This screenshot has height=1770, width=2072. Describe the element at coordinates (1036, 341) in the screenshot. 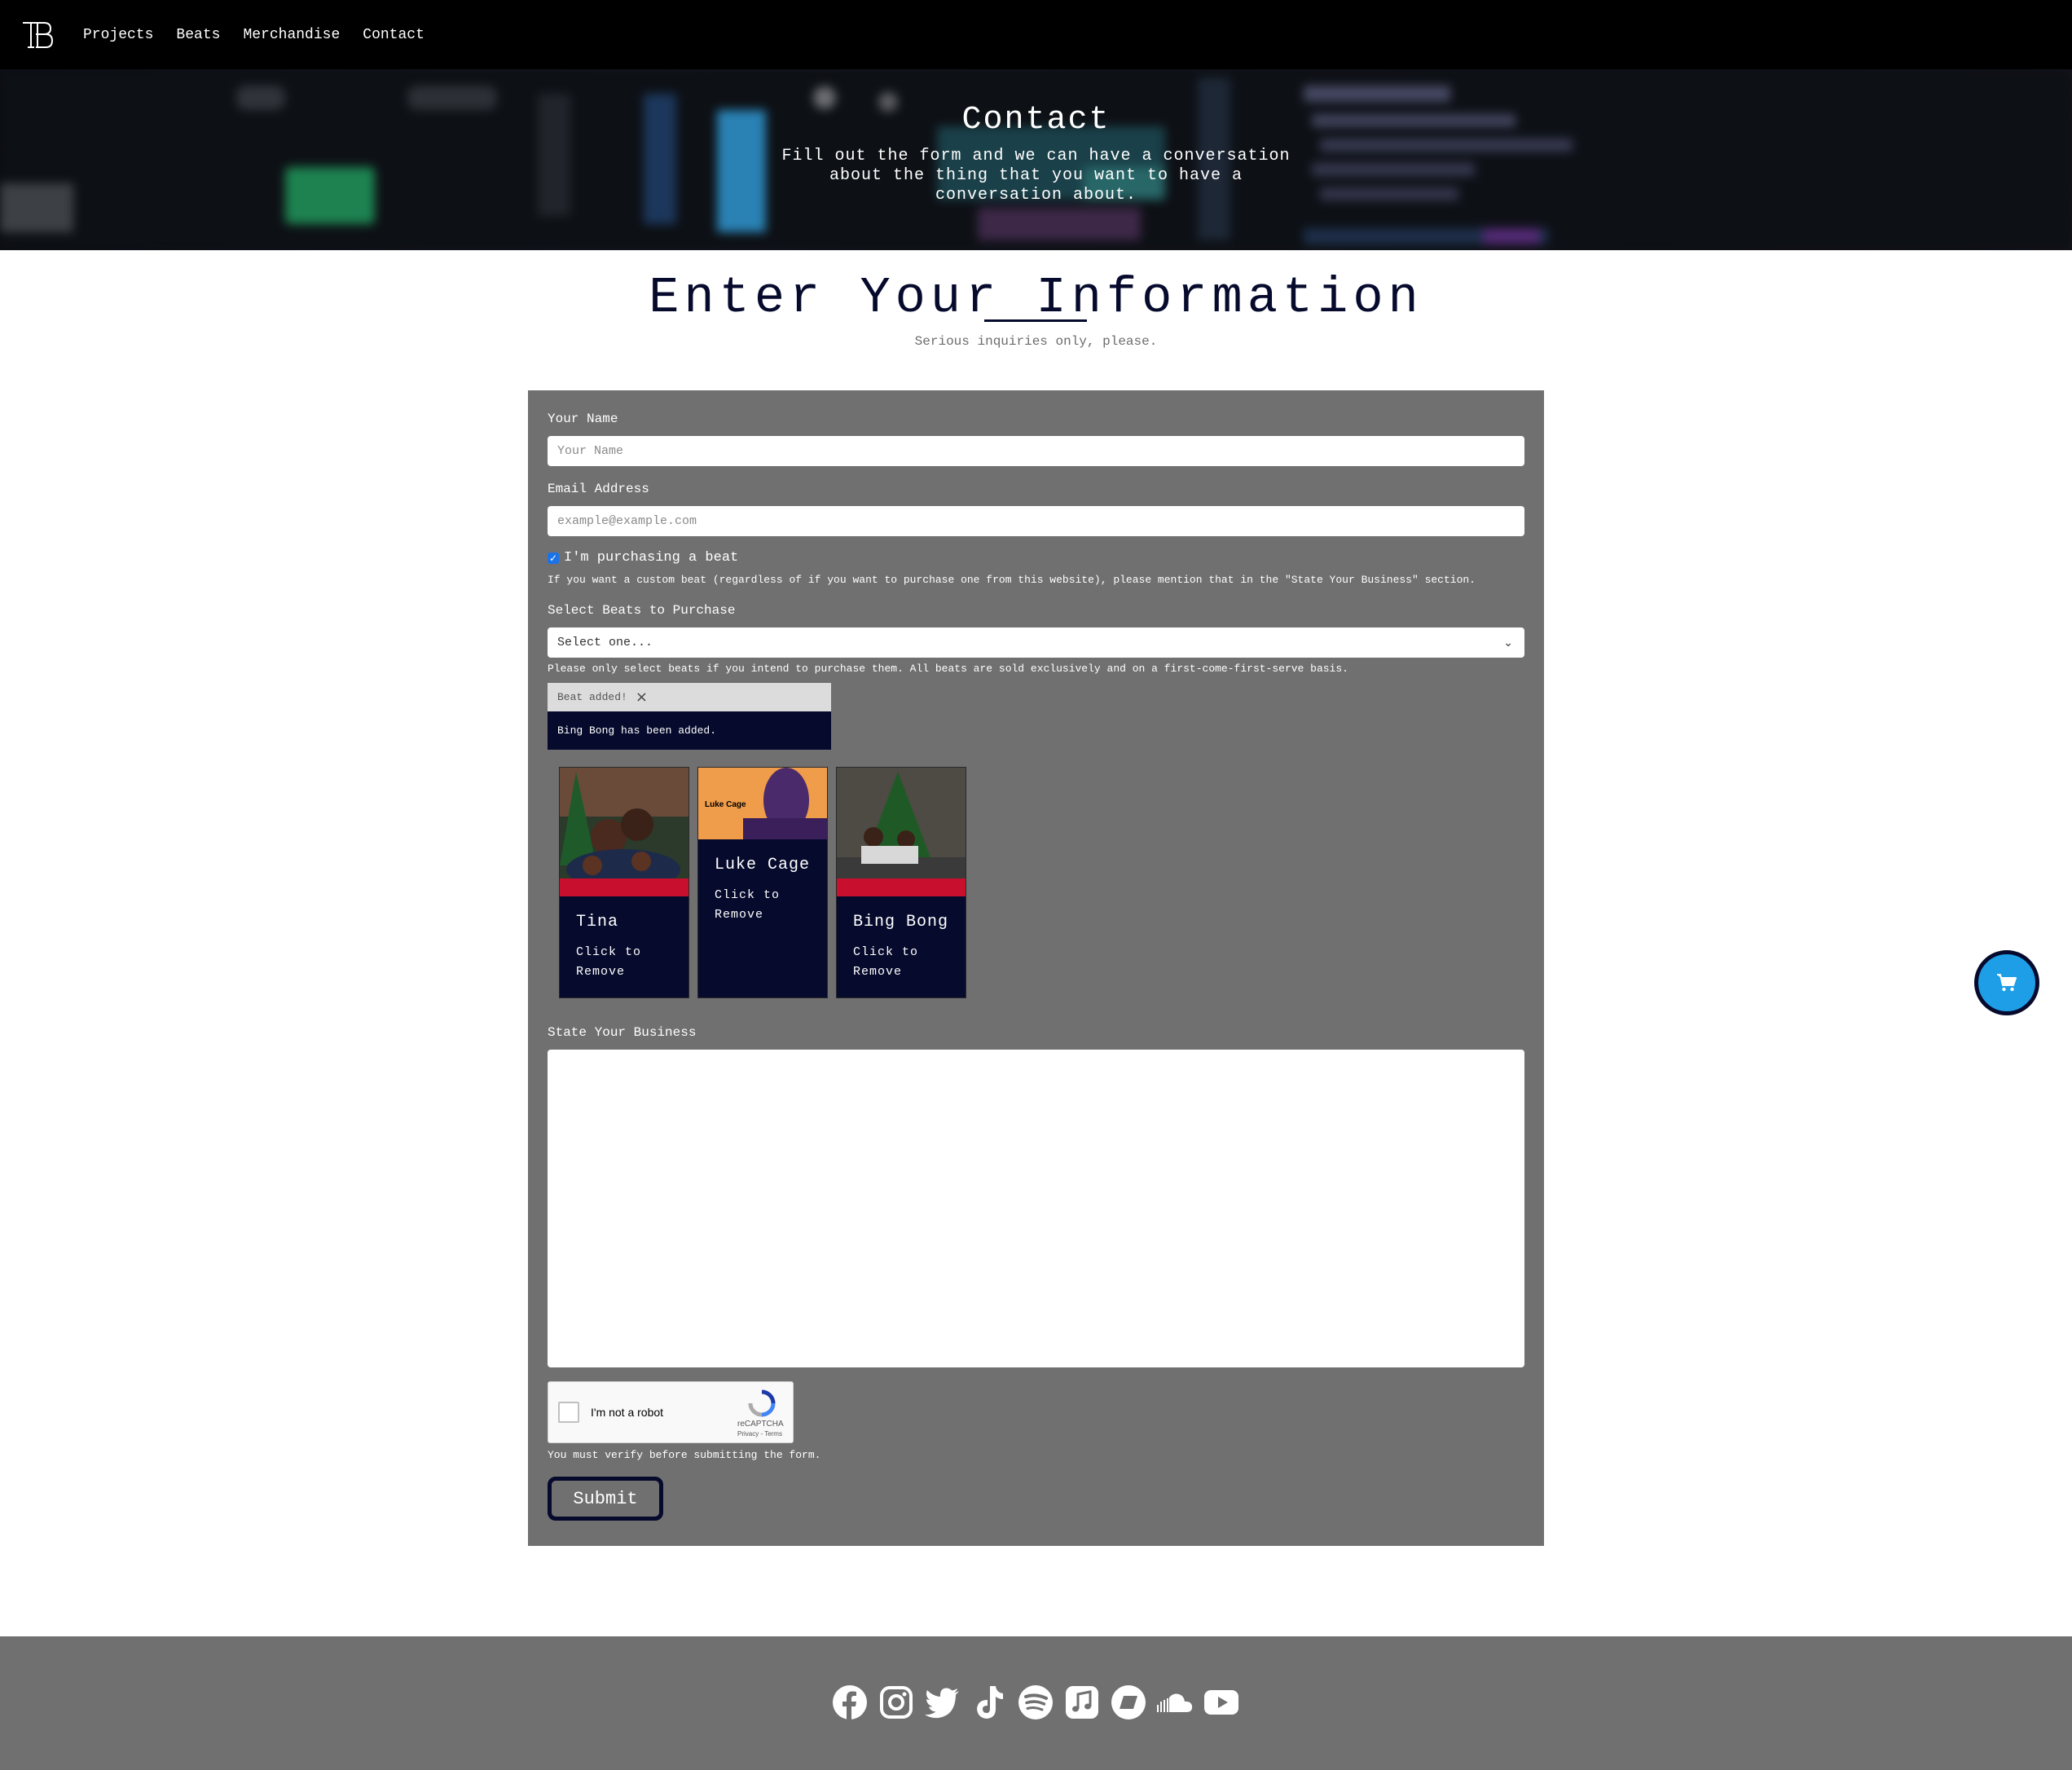

I see `page-subtitle: Serious inquiries only, please.` at that location.